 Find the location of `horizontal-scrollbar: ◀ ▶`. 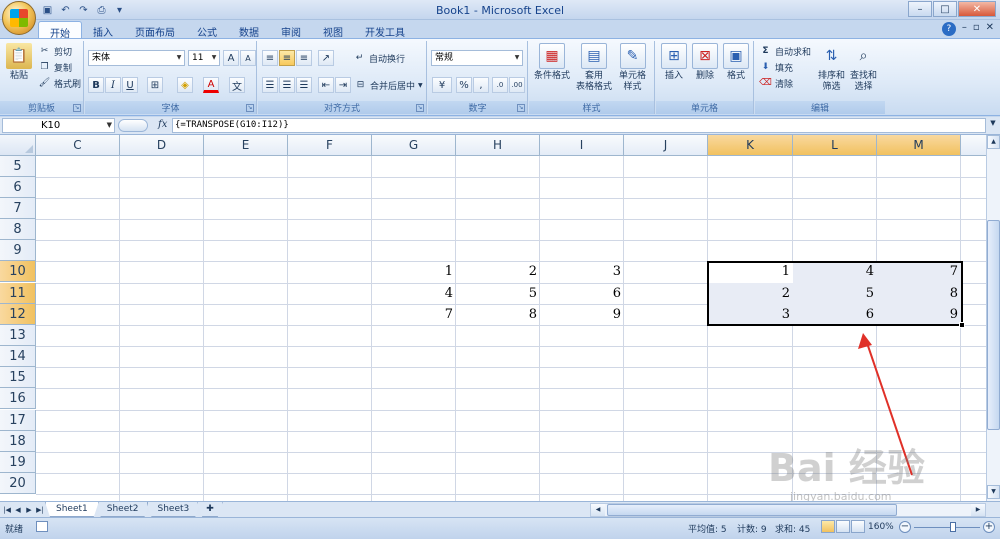

horizontal-scrollbar: ◀ ▶ is located at coordinates (788, 510).